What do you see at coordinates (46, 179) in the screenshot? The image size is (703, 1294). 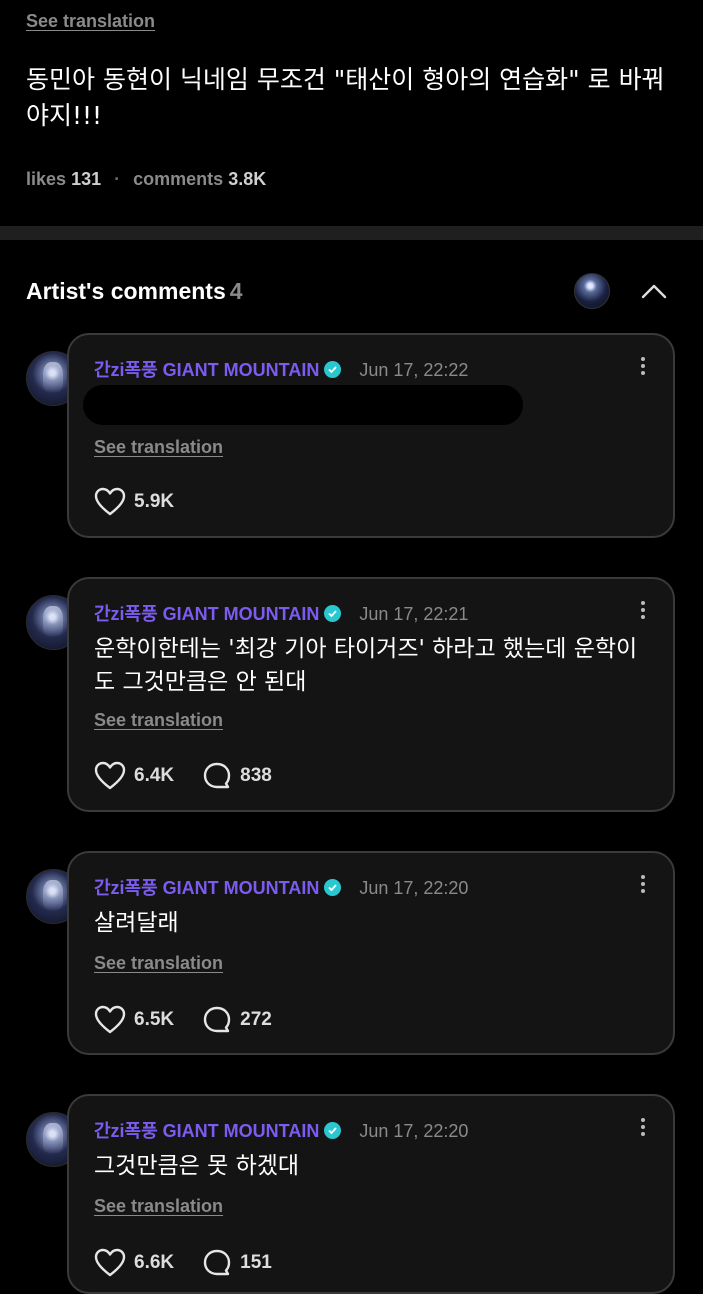 I see `likes-label: likes` at bounding box center [46, 179].